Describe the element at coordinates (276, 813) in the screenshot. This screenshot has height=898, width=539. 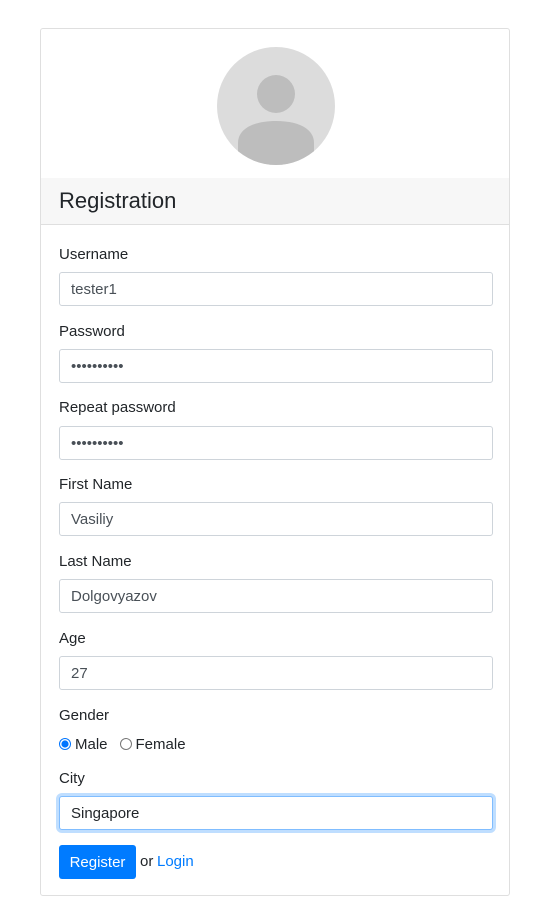
I see `city-field` at that location.